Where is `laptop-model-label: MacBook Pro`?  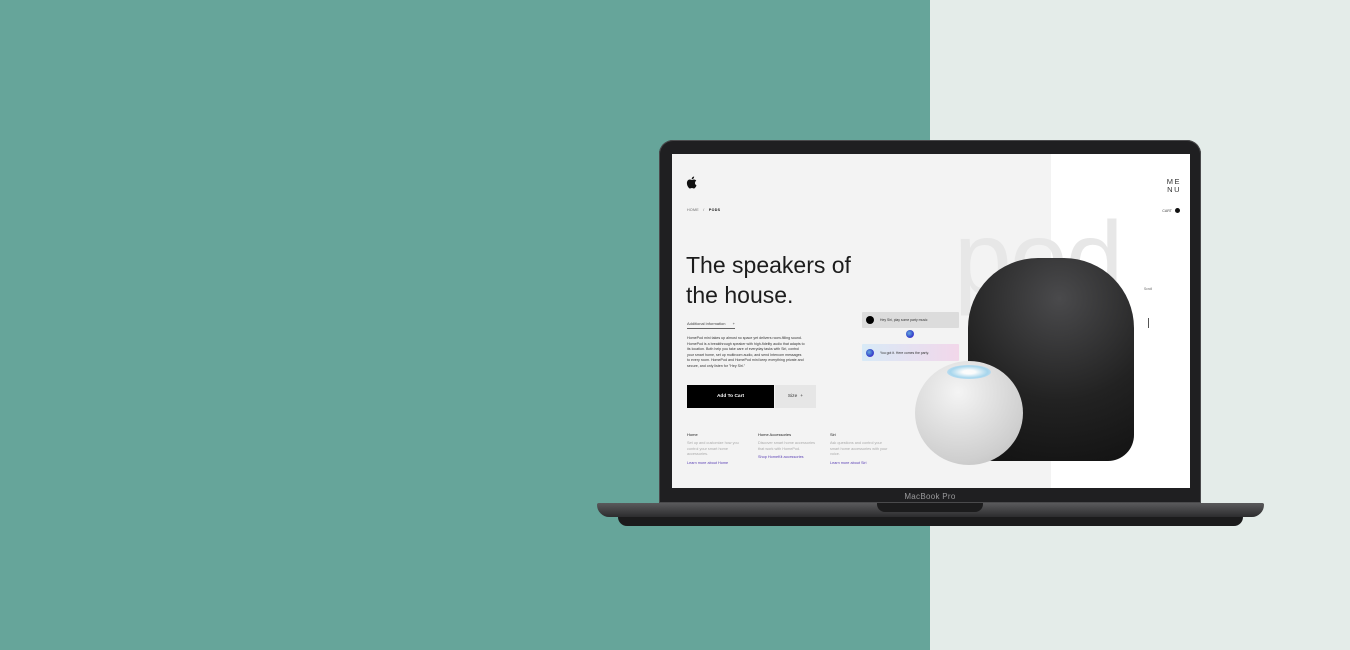
laptop-model-label: MacBook Pro is located at coordinates (930, 496).